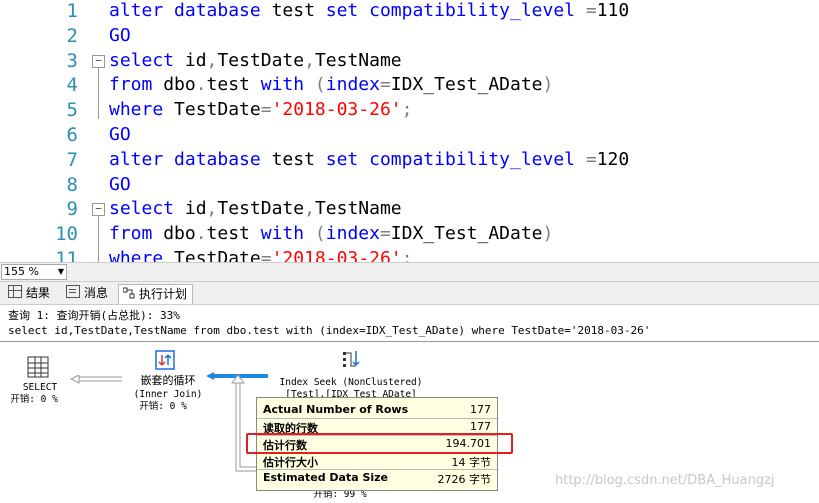 The image size is (819, 503). What do you see at coordinates (351, 382) in the screenshot?
I see `index-seek-name: Index Seek (NonClustered)` at bounding box center [351, 382].